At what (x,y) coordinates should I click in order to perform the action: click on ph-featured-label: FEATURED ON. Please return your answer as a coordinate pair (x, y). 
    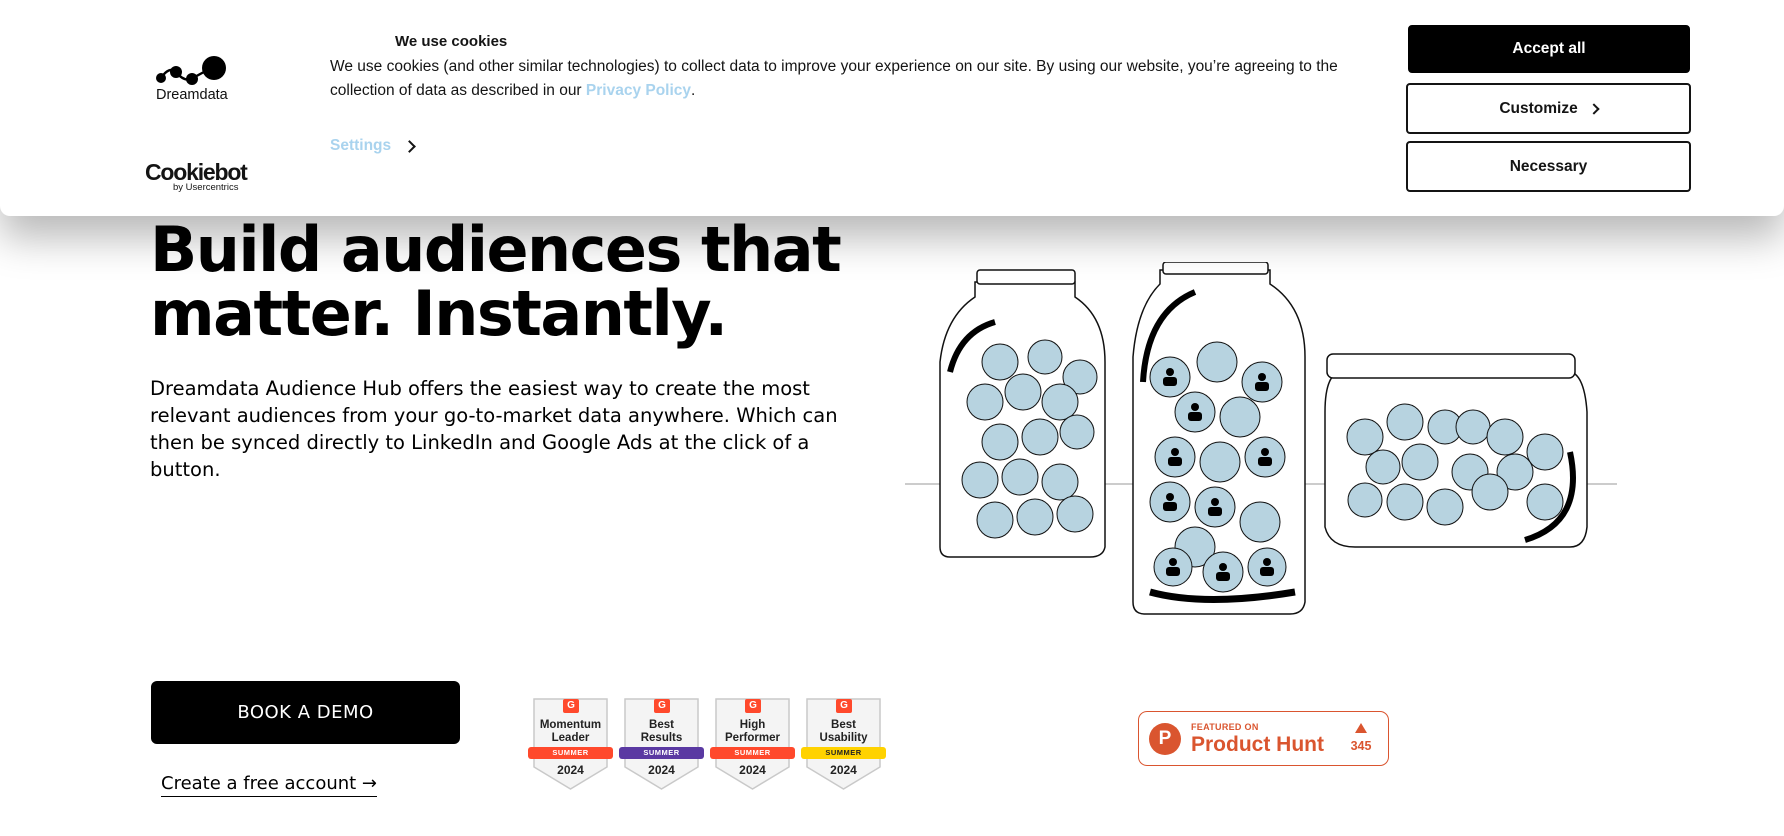
    Looking at the image, I should click on (1225, 727).